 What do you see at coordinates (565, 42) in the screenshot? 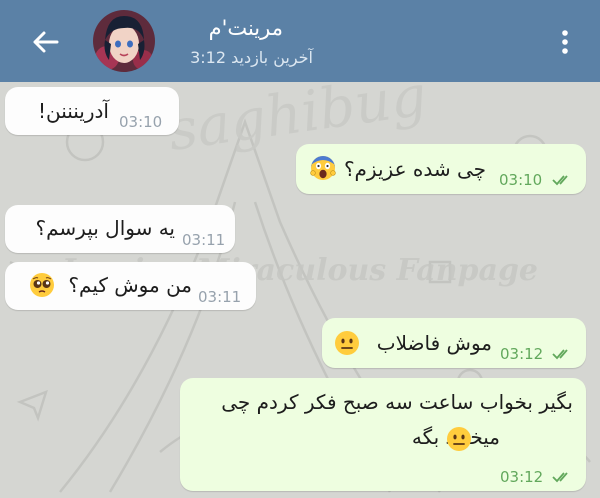
I see `more-vert-icon` at bounding box center [565, 42].